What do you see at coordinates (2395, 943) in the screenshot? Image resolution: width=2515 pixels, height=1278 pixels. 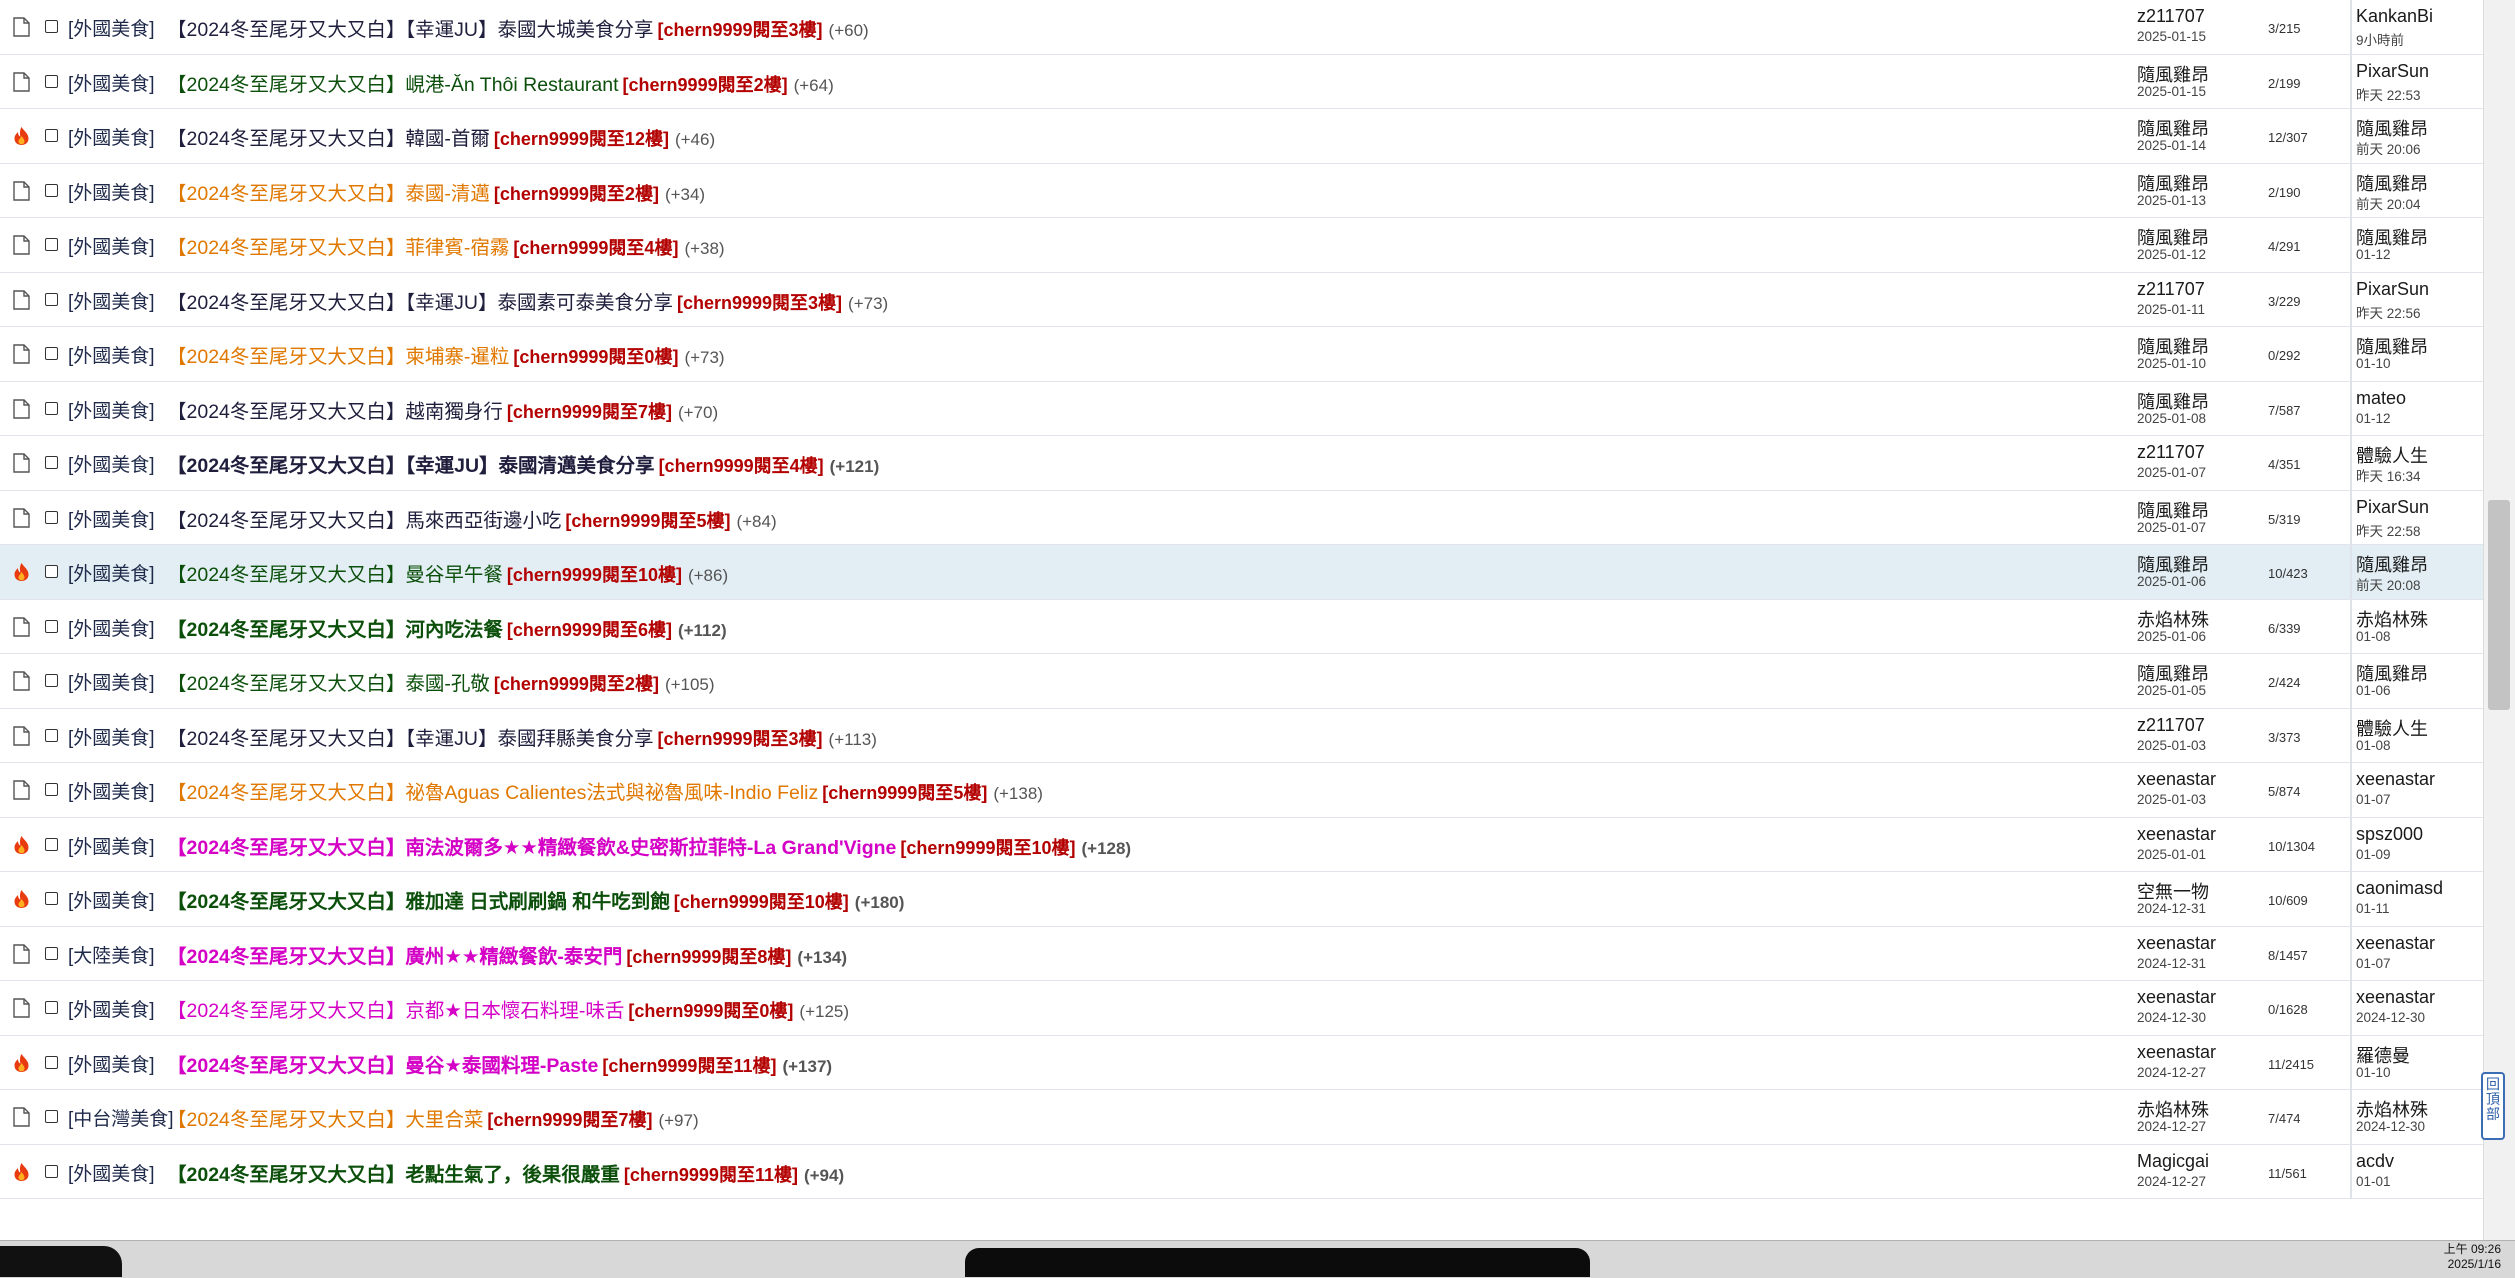 I see `last-poster-link: xeenastar` at bounding box center [2395, 943].